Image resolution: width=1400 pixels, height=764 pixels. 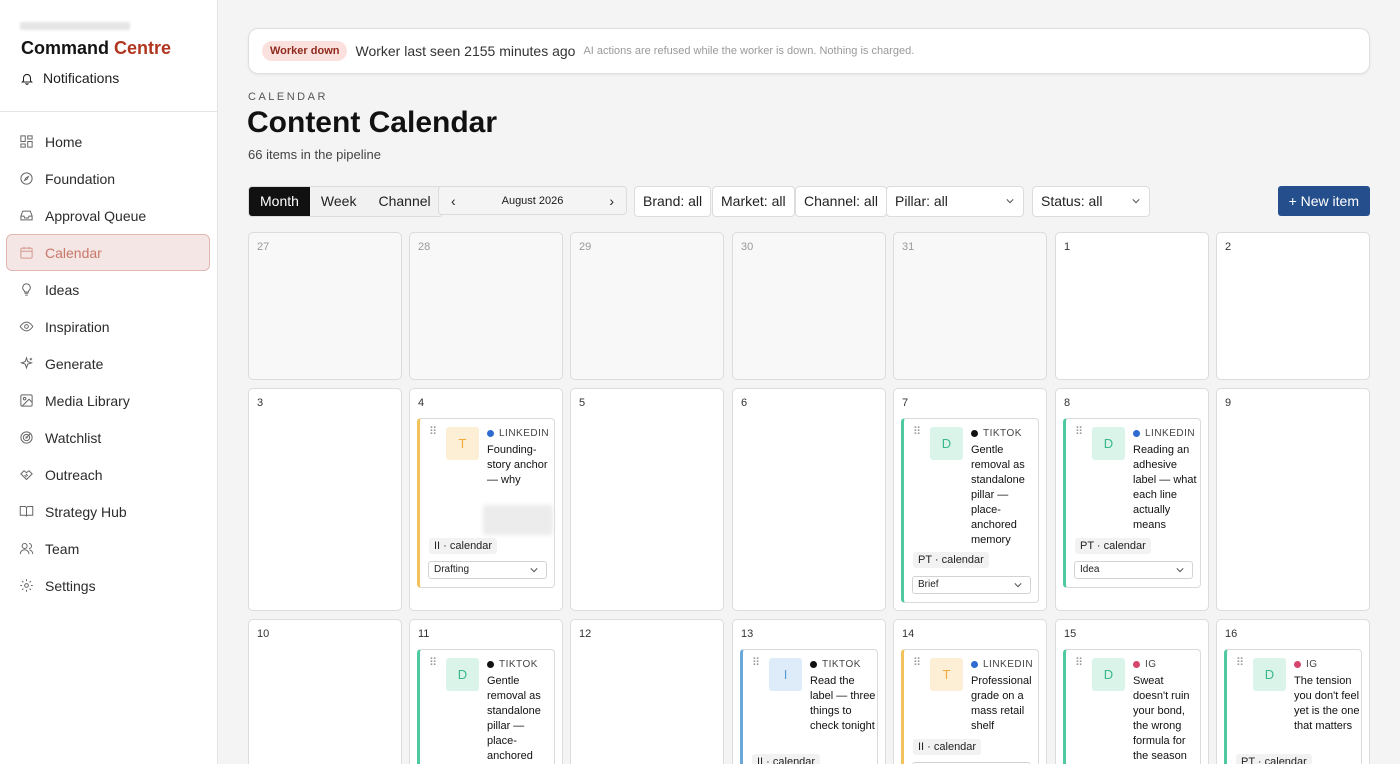 I want to click on new-item-button: + New item, so click(x=1323, y=201).